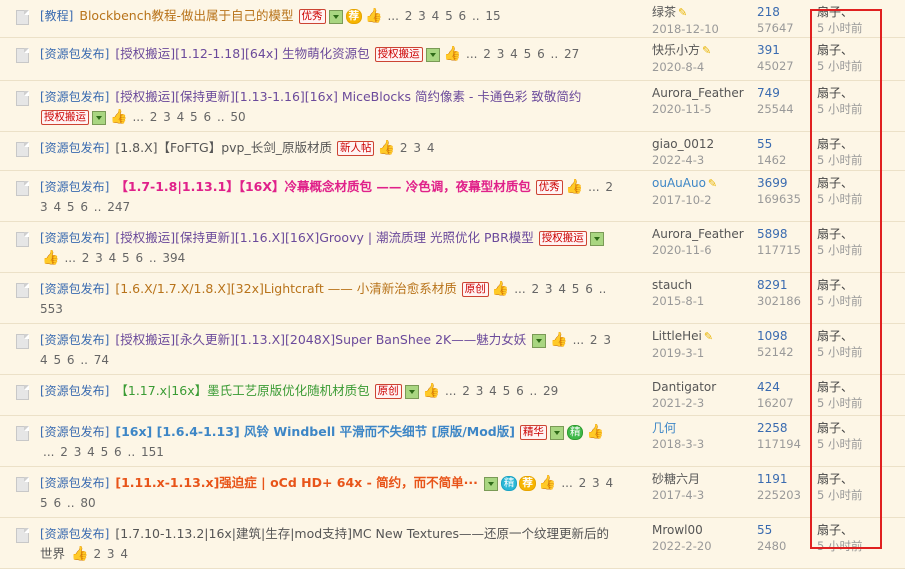 Image resolution: width=905 pixels, height=569 pixels. I want to click on post-date: 2017-4-3, so click(678, 495).